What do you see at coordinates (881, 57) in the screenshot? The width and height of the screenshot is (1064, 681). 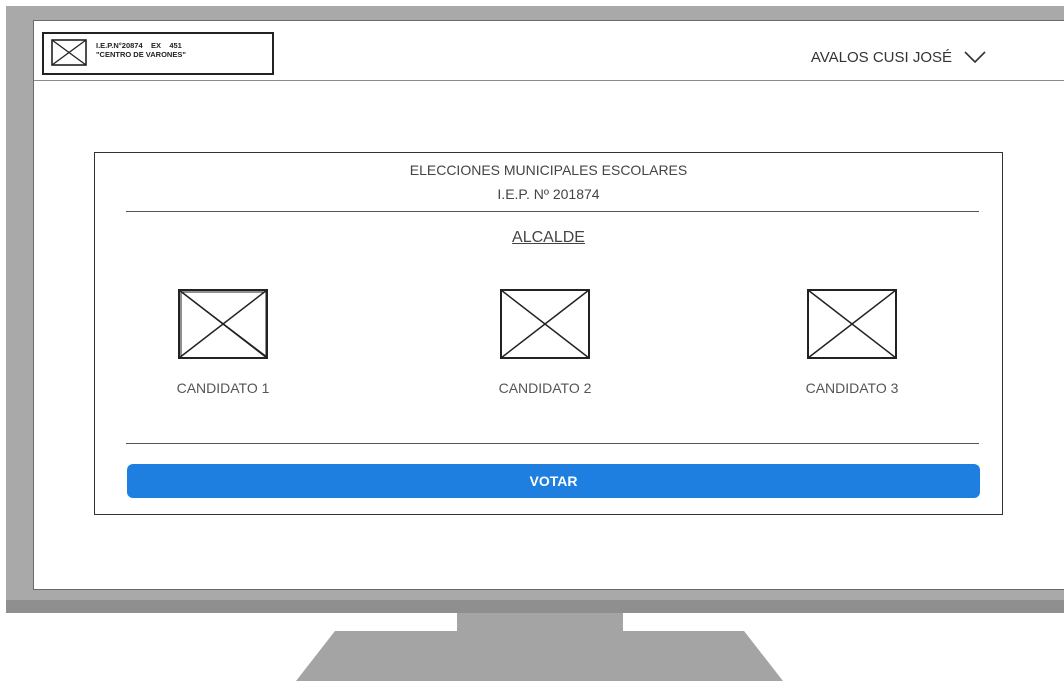 I see `user-name: AVALOS CUSI JOSÉ` at bounding box center [881, 57].